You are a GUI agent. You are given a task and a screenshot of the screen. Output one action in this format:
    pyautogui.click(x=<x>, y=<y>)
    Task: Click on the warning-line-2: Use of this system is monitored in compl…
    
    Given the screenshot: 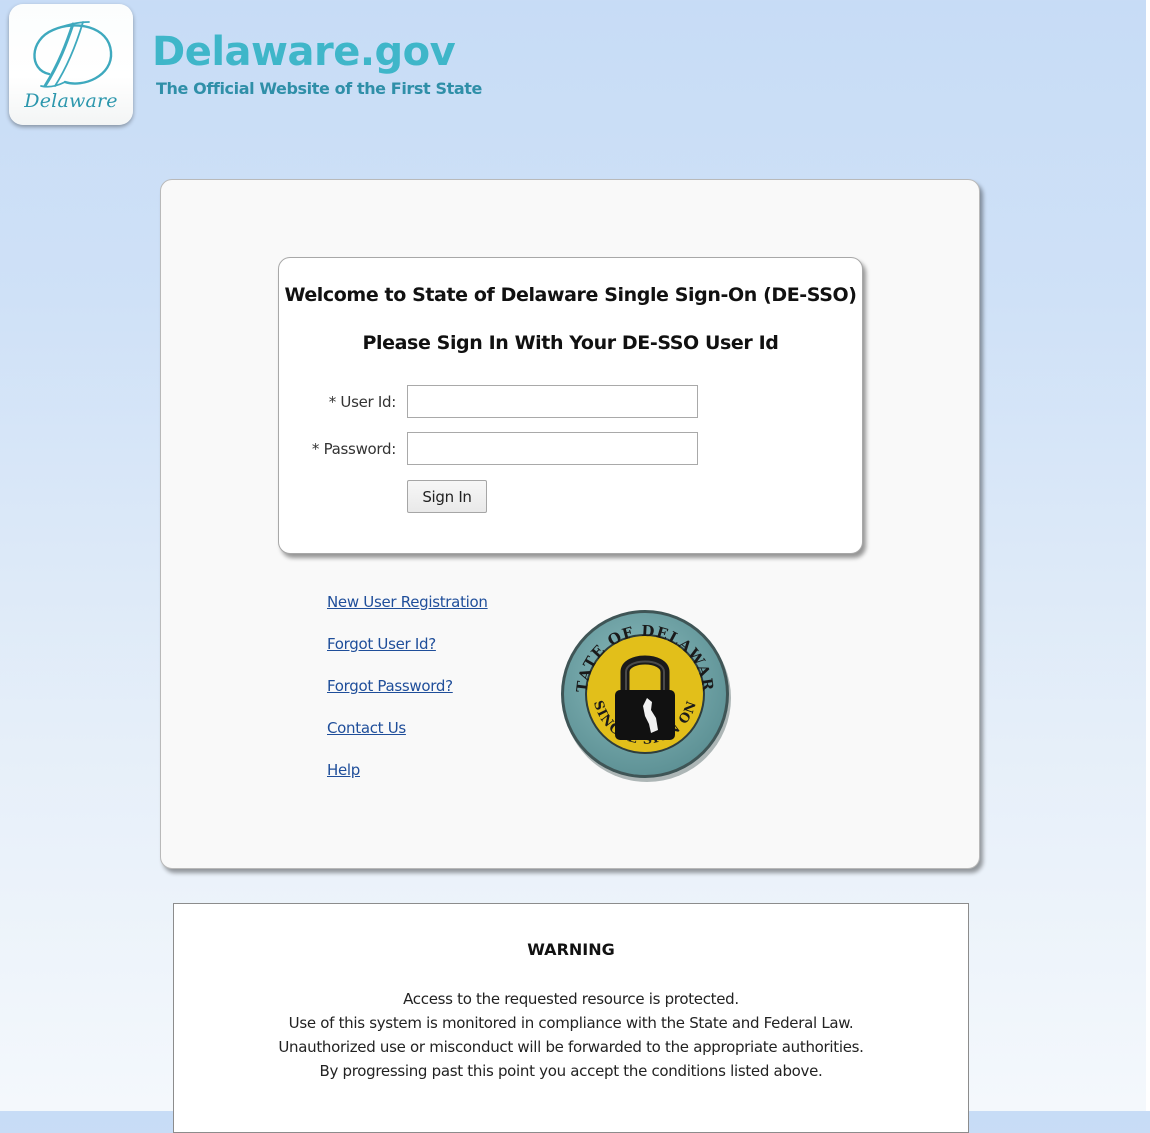 What is the action you would take?
    pyautogui.click(x=571, y=1023)
    